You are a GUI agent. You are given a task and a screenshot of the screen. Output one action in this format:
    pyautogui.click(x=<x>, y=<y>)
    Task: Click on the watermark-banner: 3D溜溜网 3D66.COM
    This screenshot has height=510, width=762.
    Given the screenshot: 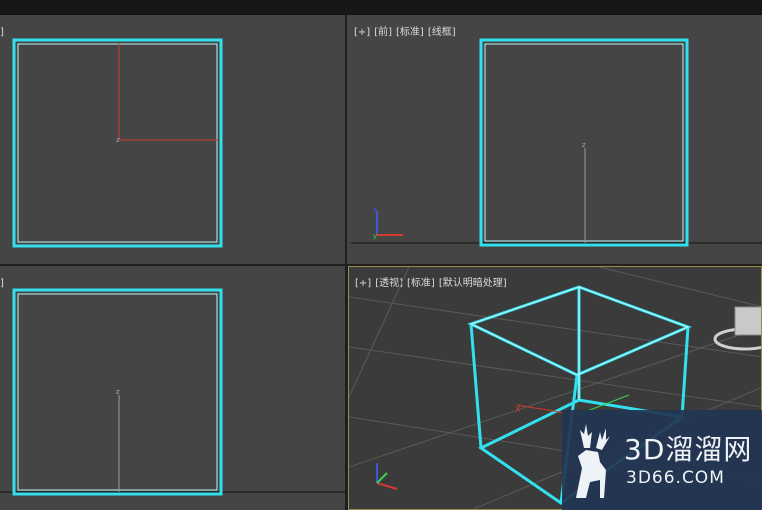 What is the action you would take?
    pyautogui.click(x=662, y=460)
    